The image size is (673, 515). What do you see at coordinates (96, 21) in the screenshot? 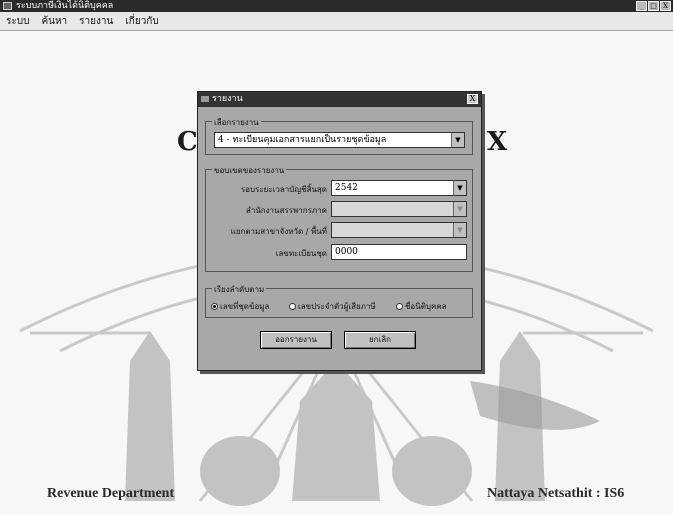
I see `menu-report: รายงาน` at bounding box center [96, 21].